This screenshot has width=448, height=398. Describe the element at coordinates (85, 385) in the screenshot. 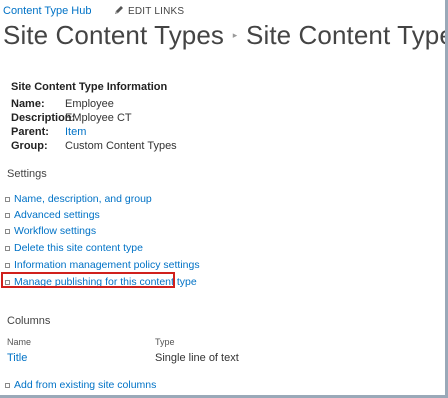

I see `add-columns-label: Add from existing site columns` at that location.